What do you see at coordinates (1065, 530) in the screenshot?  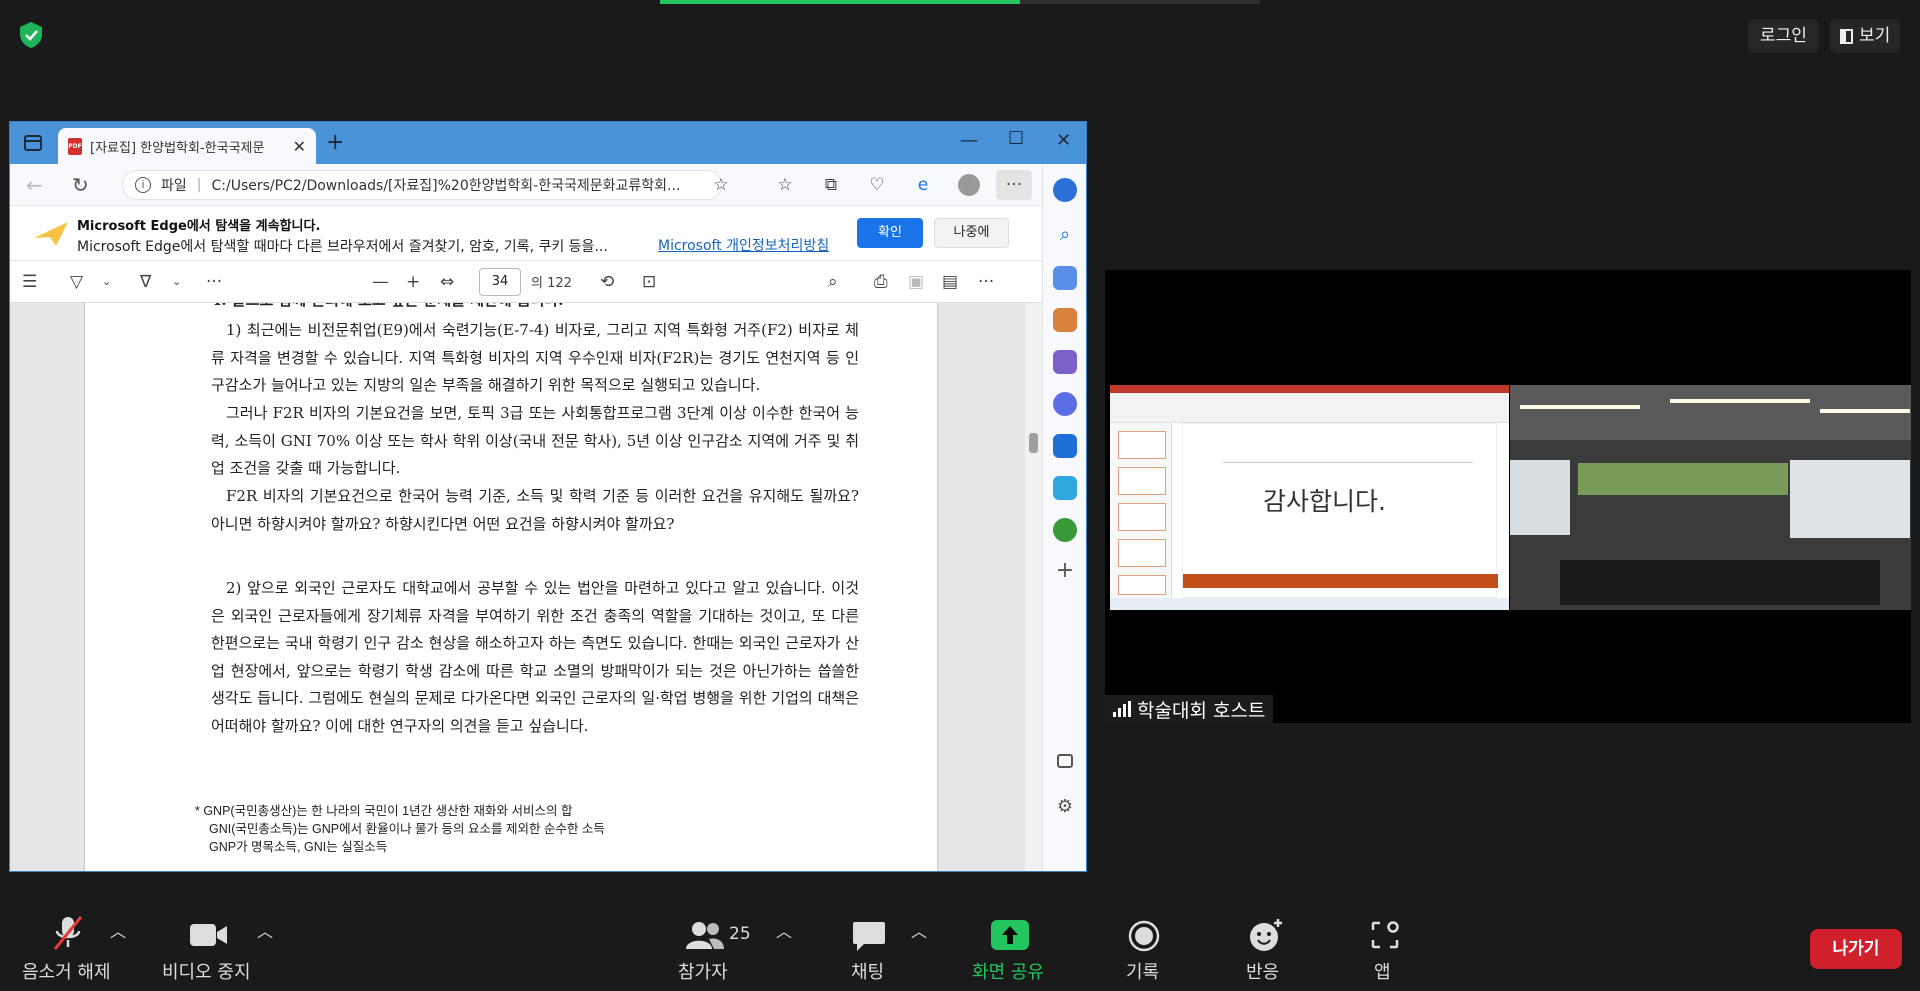 I see `drop-icon` at bounding box center [1065, 530].